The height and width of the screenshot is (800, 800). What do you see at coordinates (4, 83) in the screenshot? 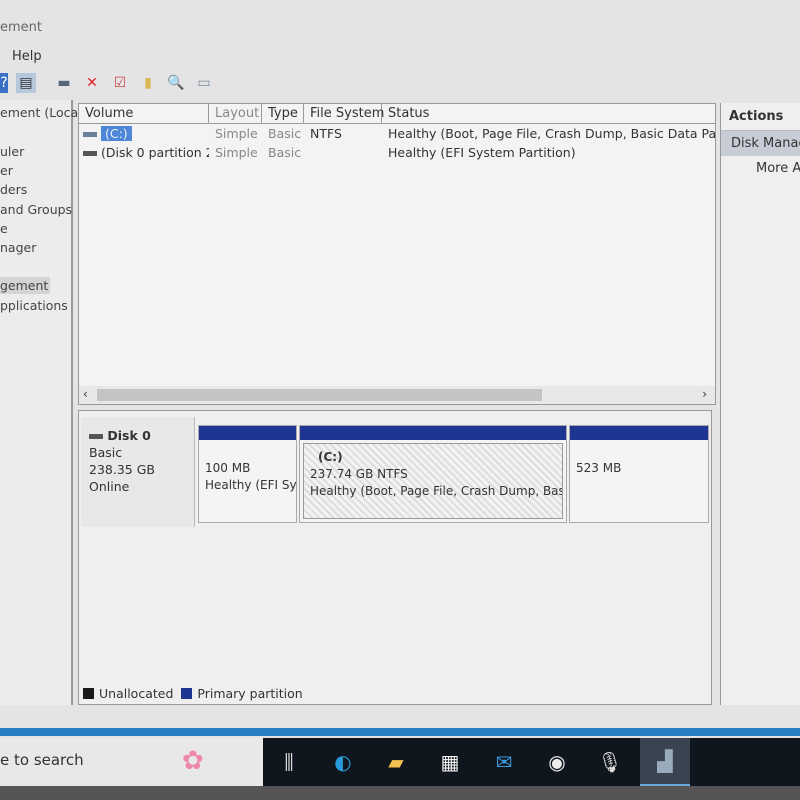
I see `help-icon: ?` at bounding box center [4, 83].